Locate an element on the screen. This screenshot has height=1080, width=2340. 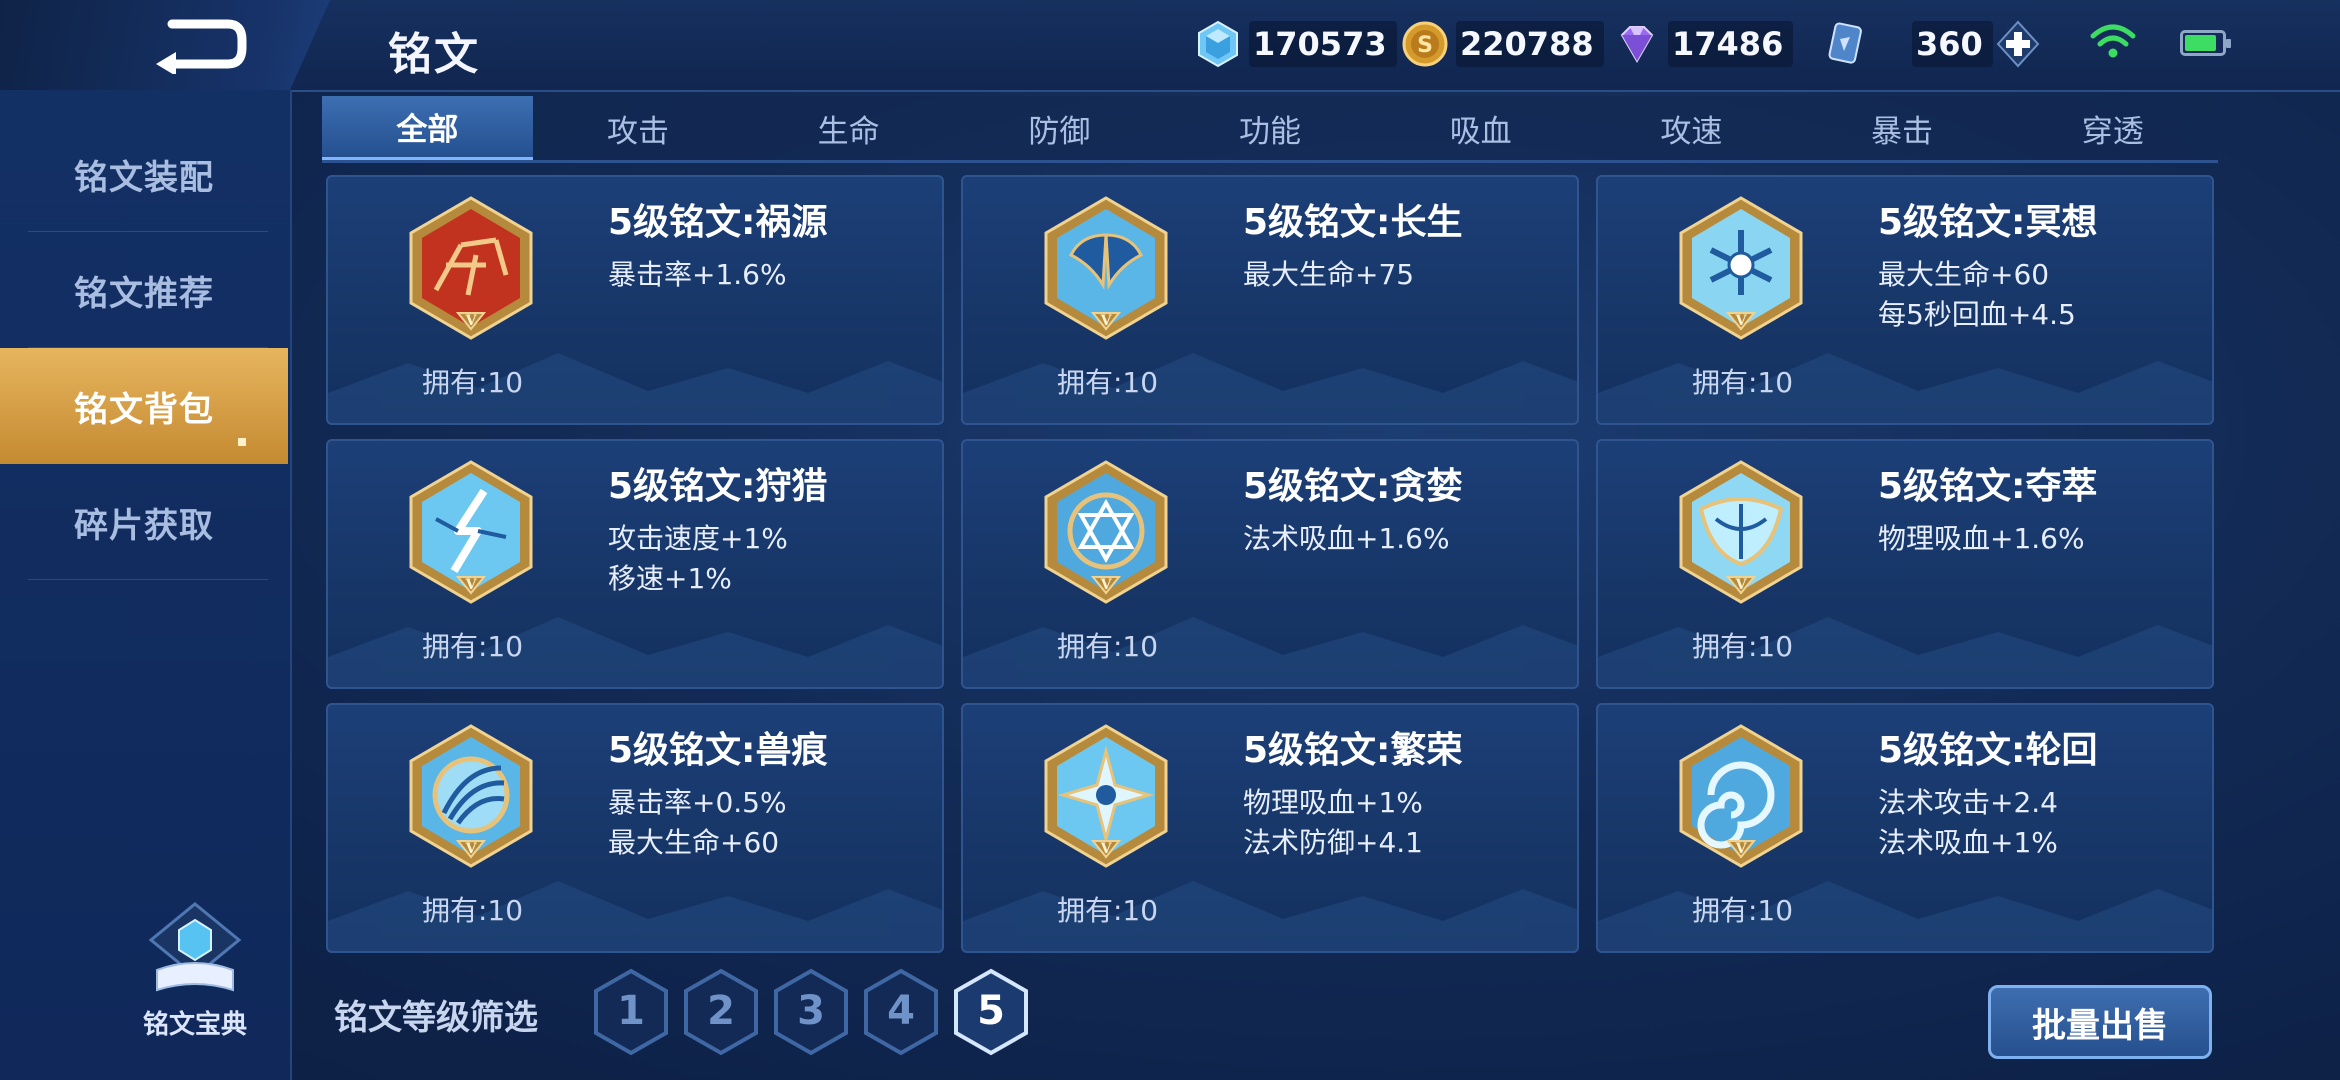
rune-name: 5级铭文:狩猎 is located at coordinates (718, 486).